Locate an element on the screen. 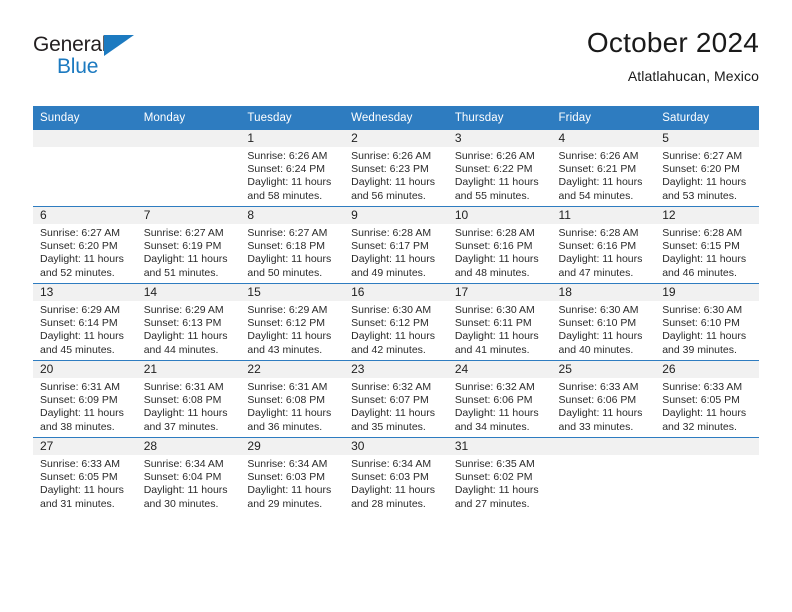 The width and height of the screenshot is (792, 612). day-info-sunrise: Sunrise: 6:35 AM is located at coordinates (494, 464).